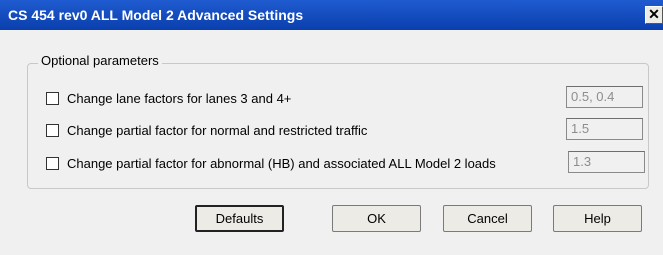 The width and height of the screenshot is (663, 255). What do you see at coordinates (606, 162) in the screenshot?
I see `abnormal-load-factor-field: 1.3` at bounding box center [606, 162].